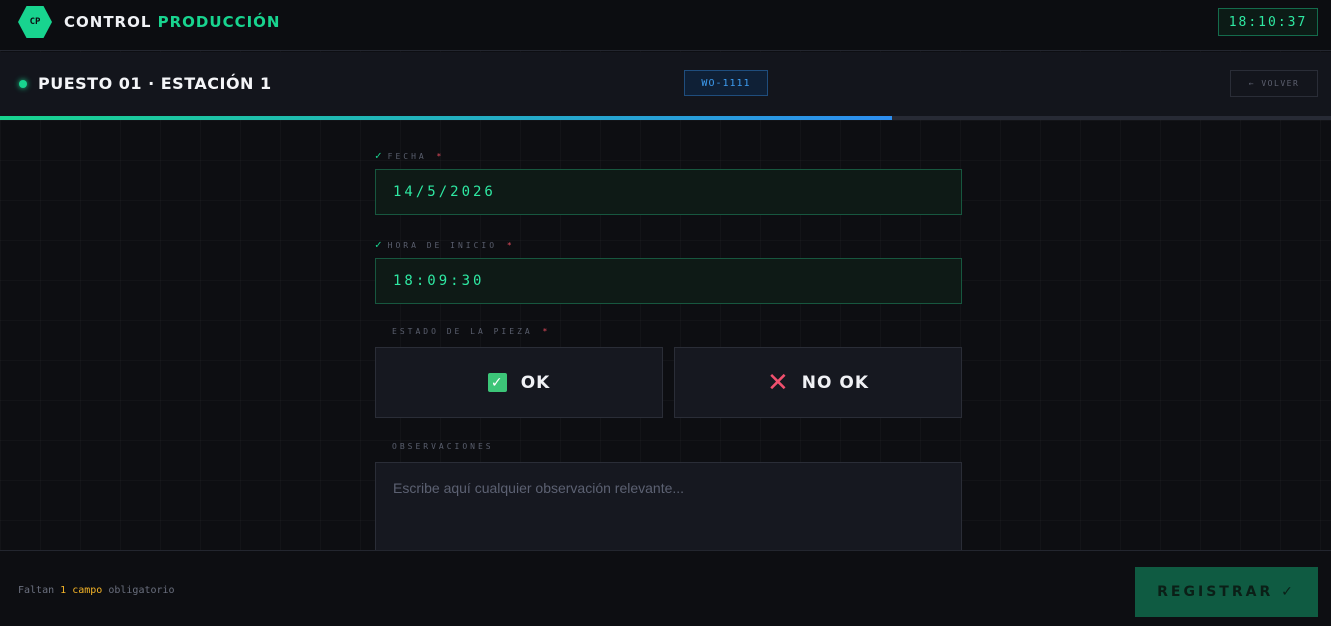 The height and width of the screenshot is (626, 1331). What do you see at coordinates (665, 25) in the screenshot?
I see `top-bar: CP CONTROL PRODUCCIÓN 18:10:37` at bounding box center [665, 25].